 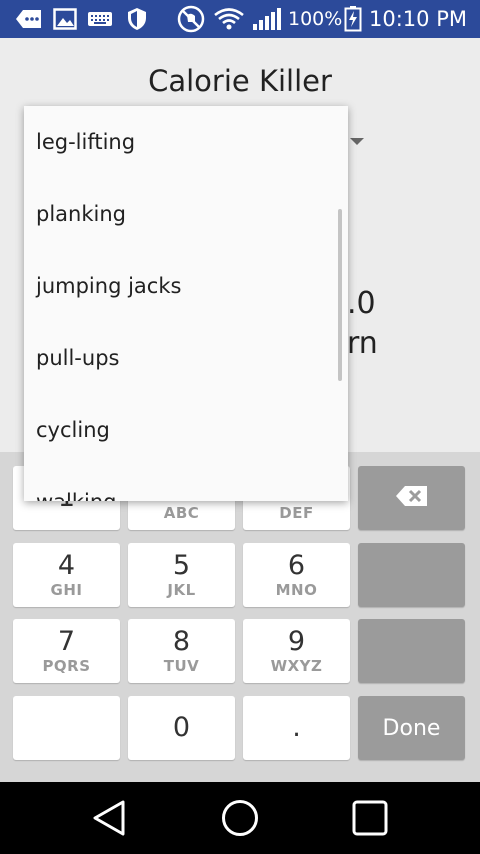 I want to click on key-0: 0, so click(x=181, y=728).